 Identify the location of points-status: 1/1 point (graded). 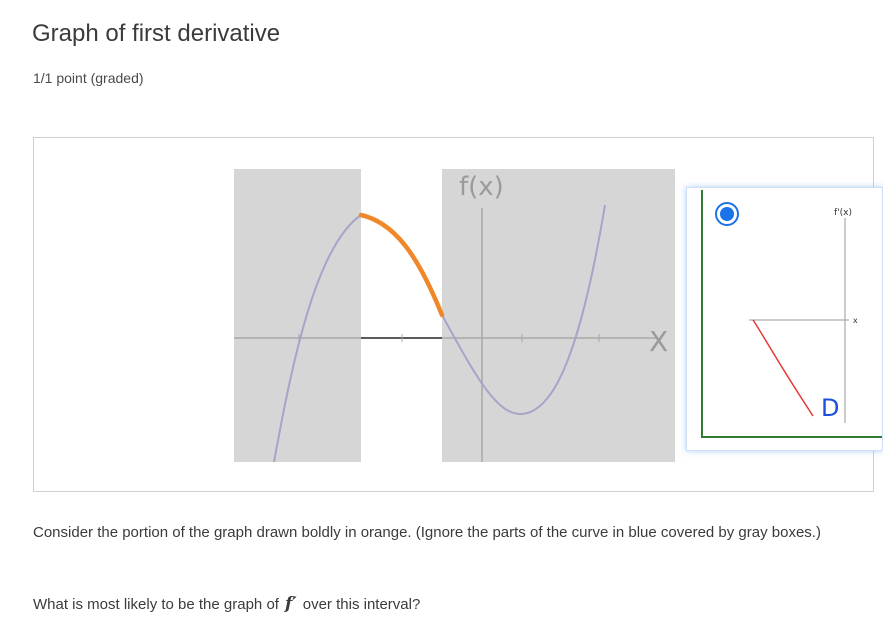
(88, 78).